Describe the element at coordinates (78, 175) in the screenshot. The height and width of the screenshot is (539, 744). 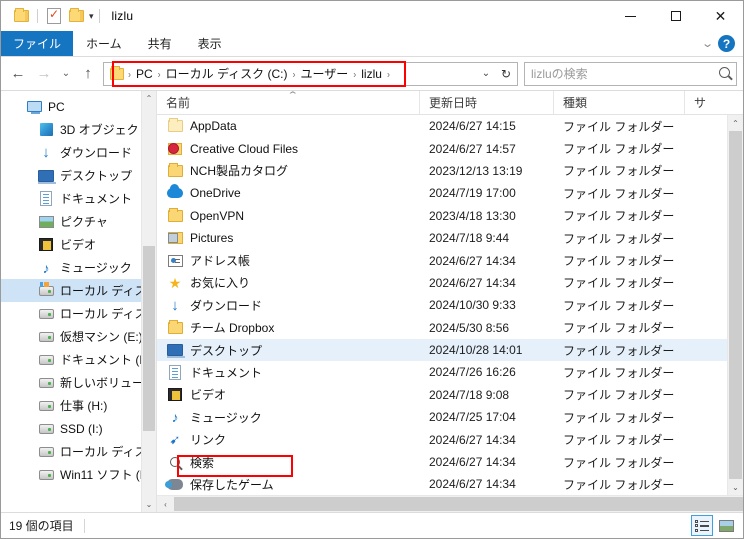
I see `sidebar-item-3: デスクトップ` at that location.